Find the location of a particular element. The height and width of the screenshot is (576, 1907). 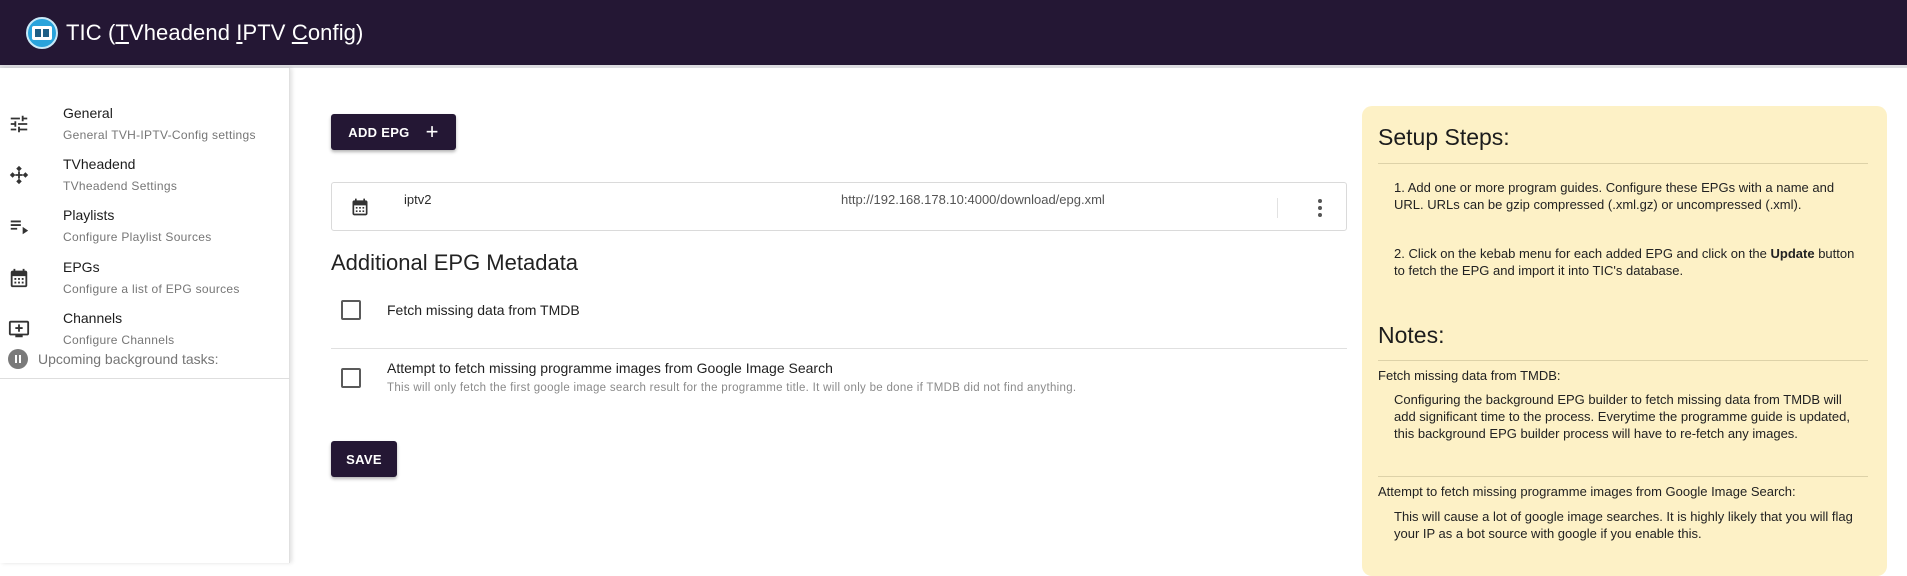

google-images-checkbox is located at coordinates (351, 378).